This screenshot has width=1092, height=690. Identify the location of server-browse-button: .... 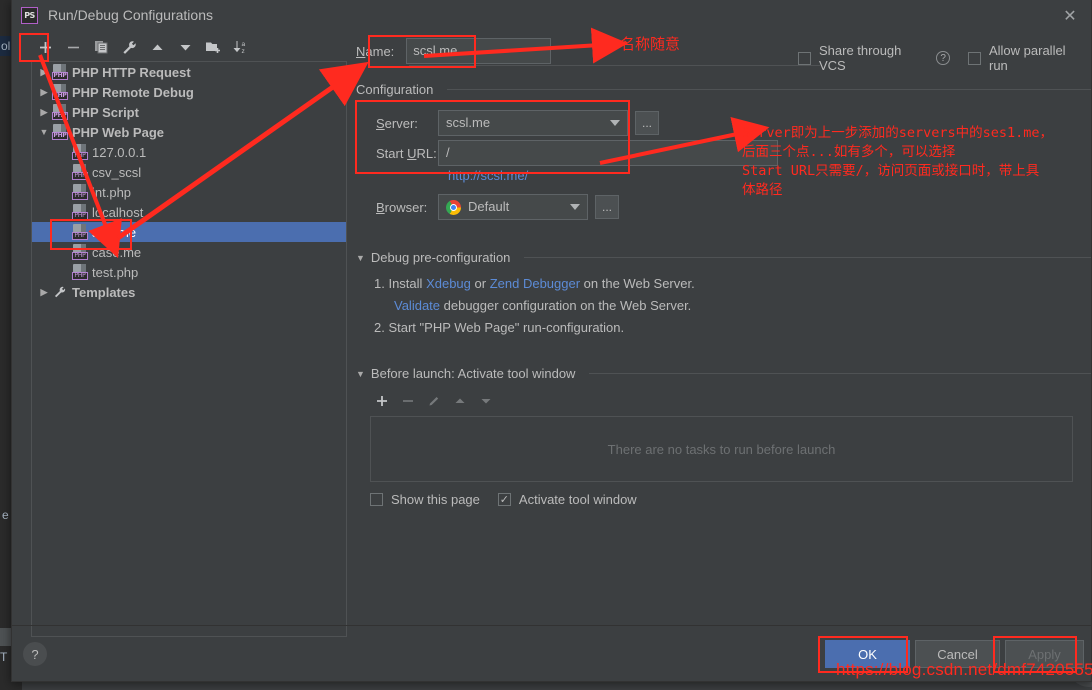
(647, 123).